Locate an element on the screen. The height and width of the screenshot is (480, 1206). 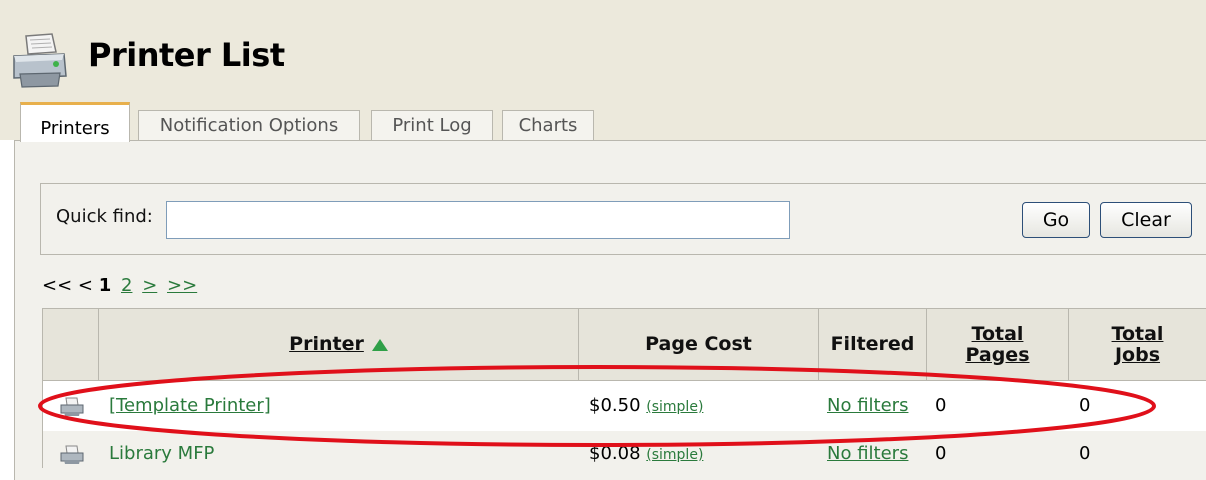
tab-charts: Charts is located at coordinates (548, 125).